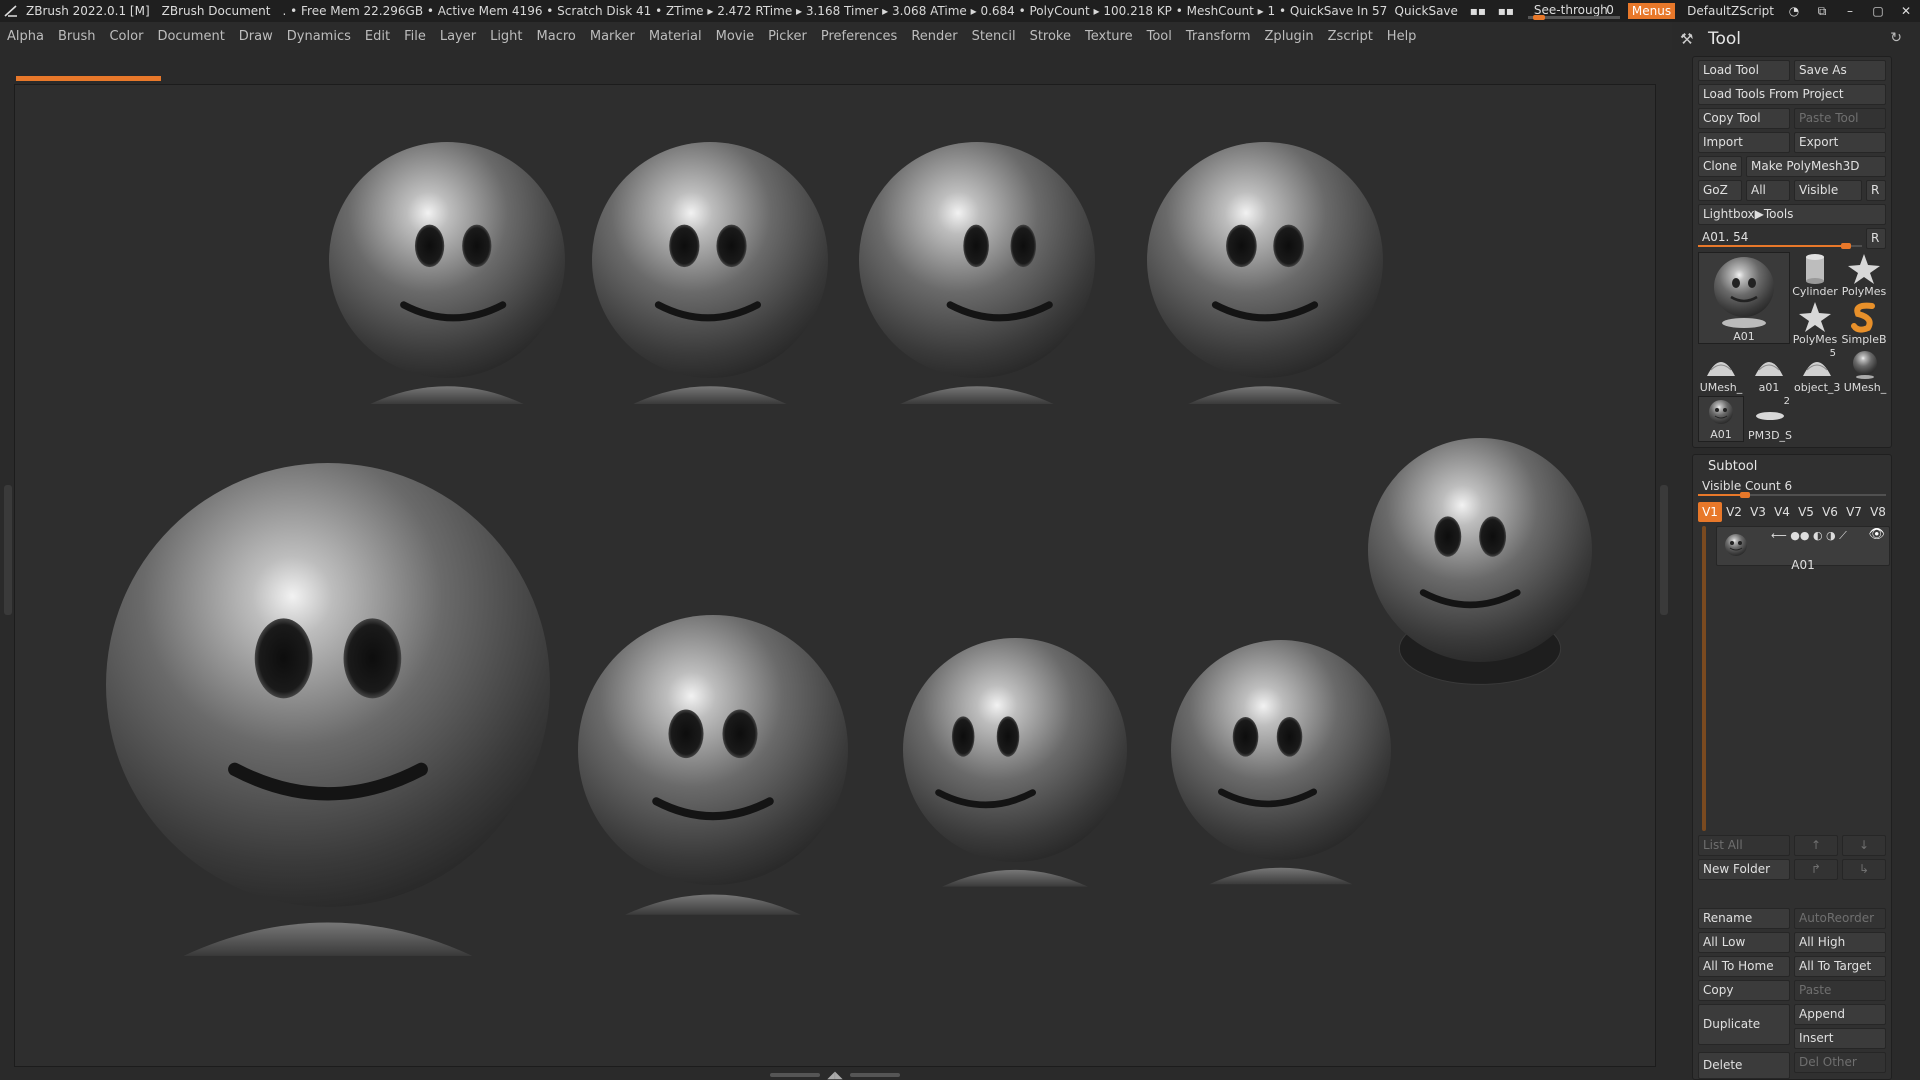 The height and width of the screenshot is (1080, 1920). Describe the element at coordinates (1704, 678) in the screenshot. I see `subtool-scrollbar` at that location.